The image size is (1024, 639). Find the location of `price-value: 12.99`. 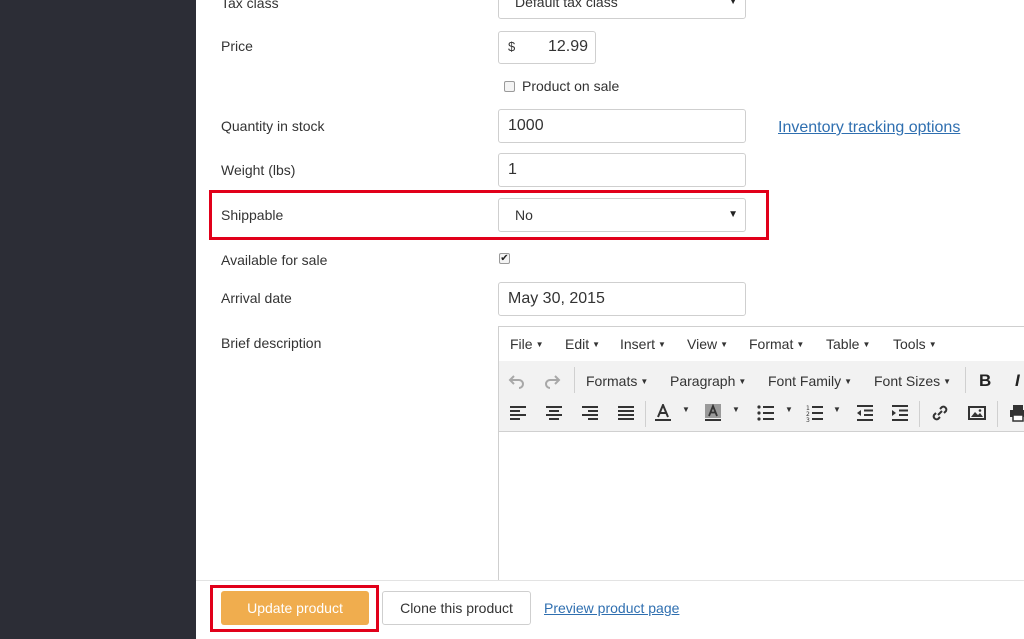

price-value: 12.99 is located at coordinates (567, 46).